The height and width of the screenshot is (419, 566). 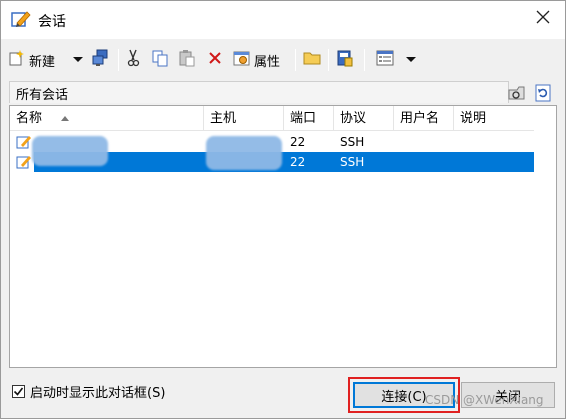 I want to click on delete-button, so click(x=215, y=60).